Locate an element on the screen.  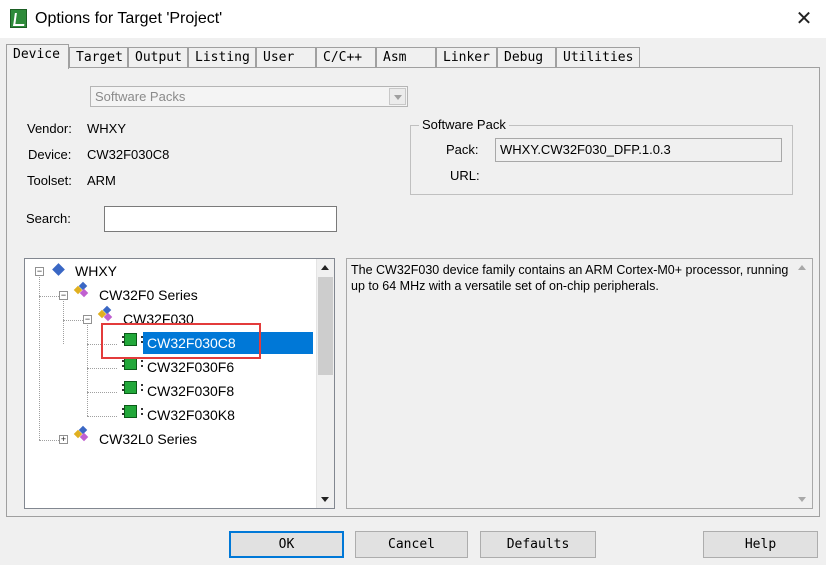
toolset-value: ARM is located at coordinates (101, 180).